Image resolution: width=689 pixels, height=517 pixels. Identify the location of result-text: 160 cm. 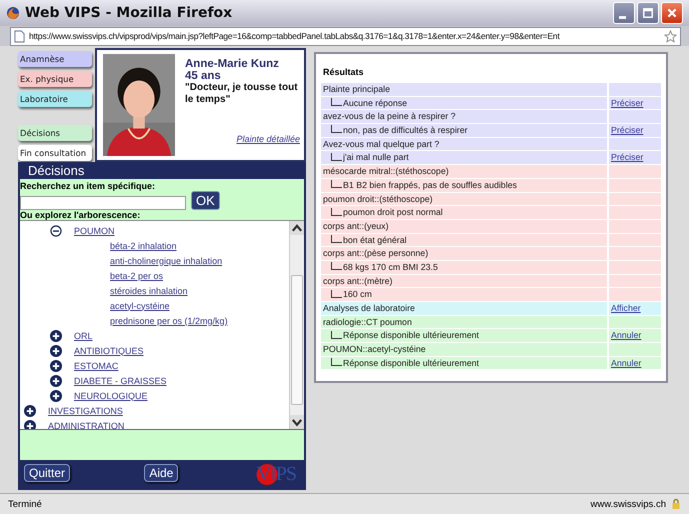
(464, 294).